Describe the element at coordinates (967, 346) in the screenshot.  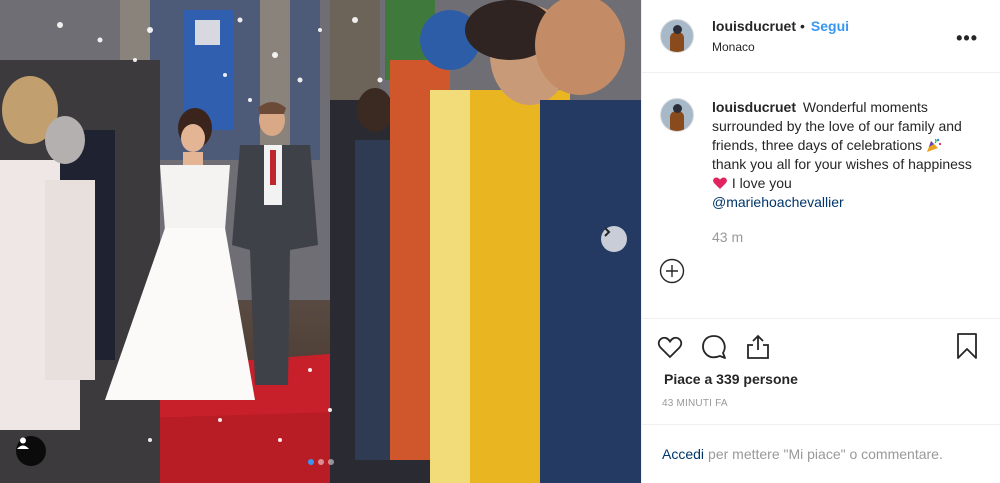
I see `bookmark-icon` at that location.